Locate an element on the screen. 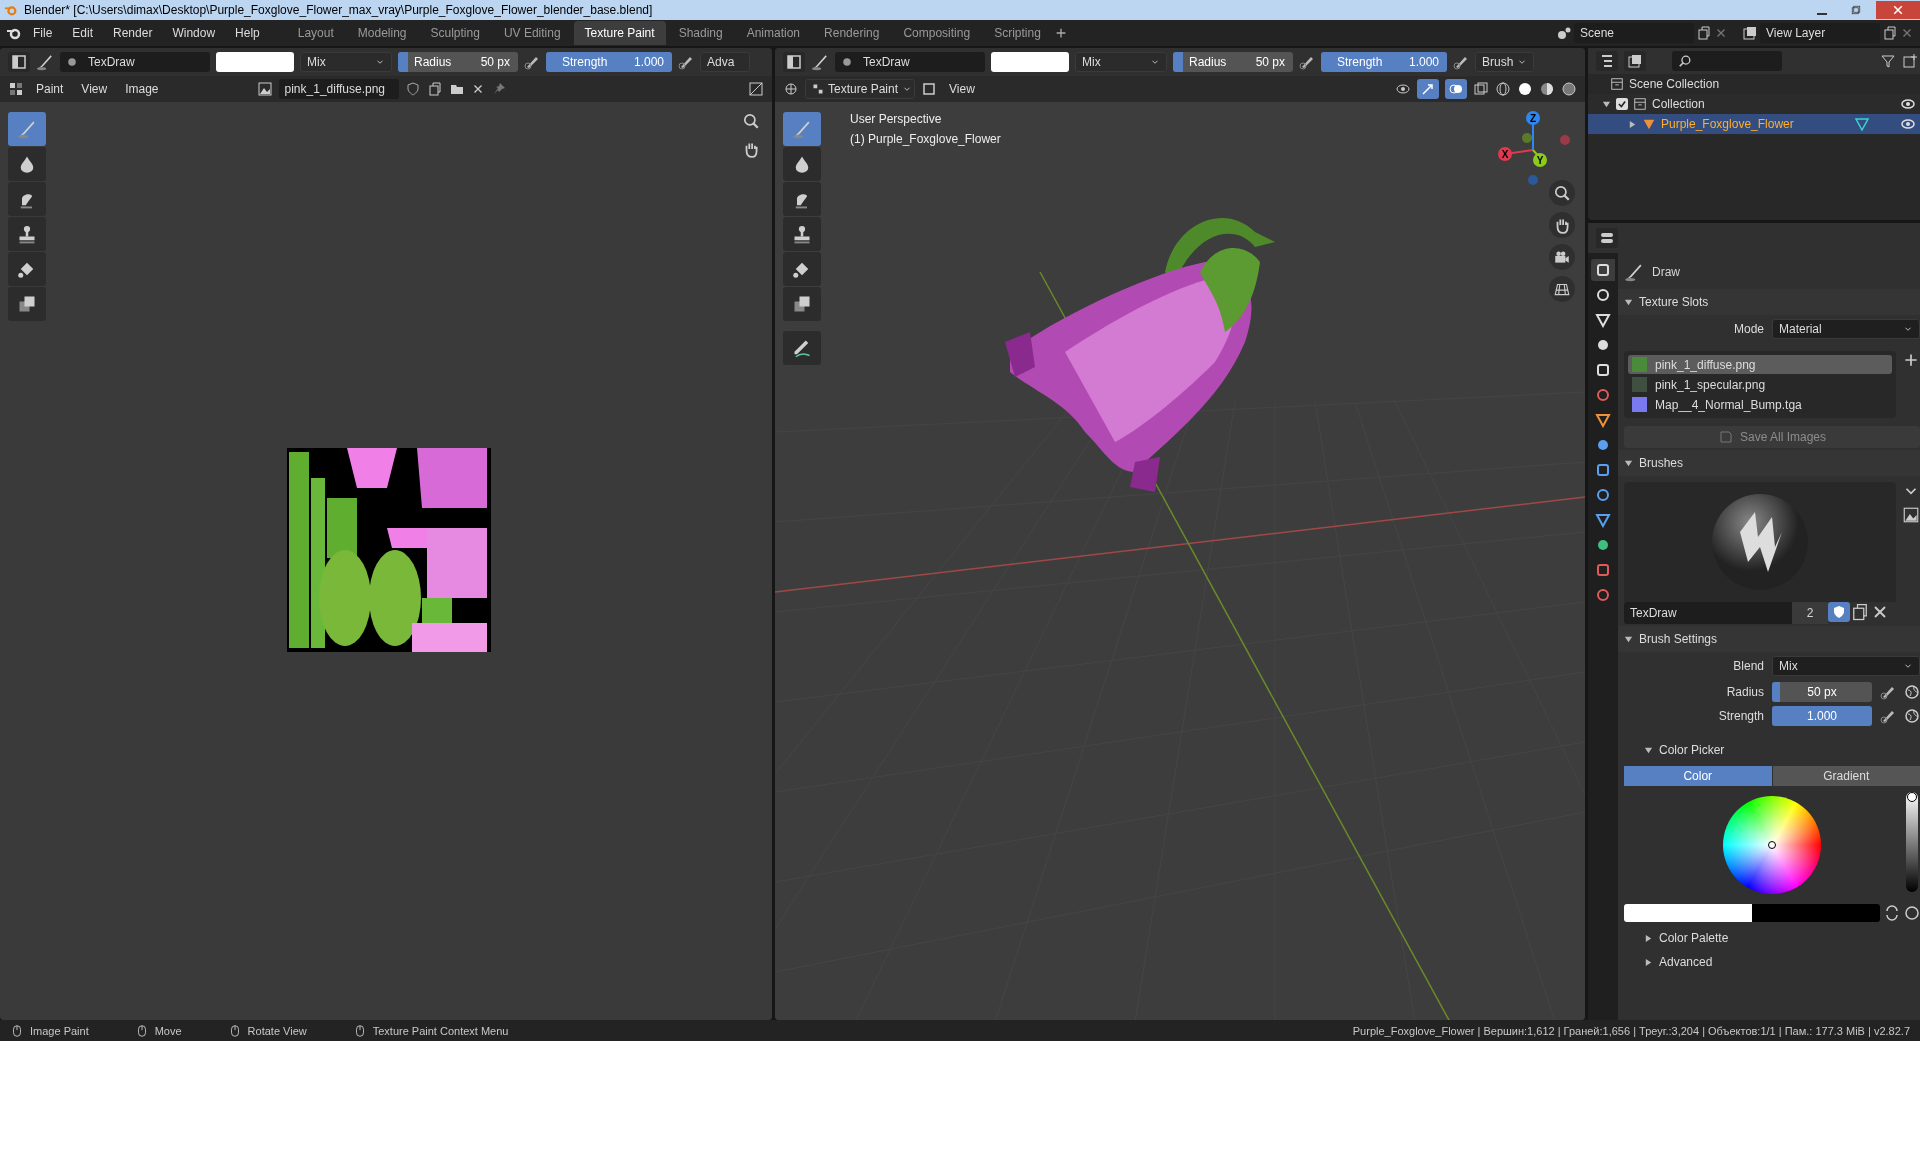 The height and width of the screenshot is (1158, 1920). menu-item: Paint is located at coordinates (50, 89).